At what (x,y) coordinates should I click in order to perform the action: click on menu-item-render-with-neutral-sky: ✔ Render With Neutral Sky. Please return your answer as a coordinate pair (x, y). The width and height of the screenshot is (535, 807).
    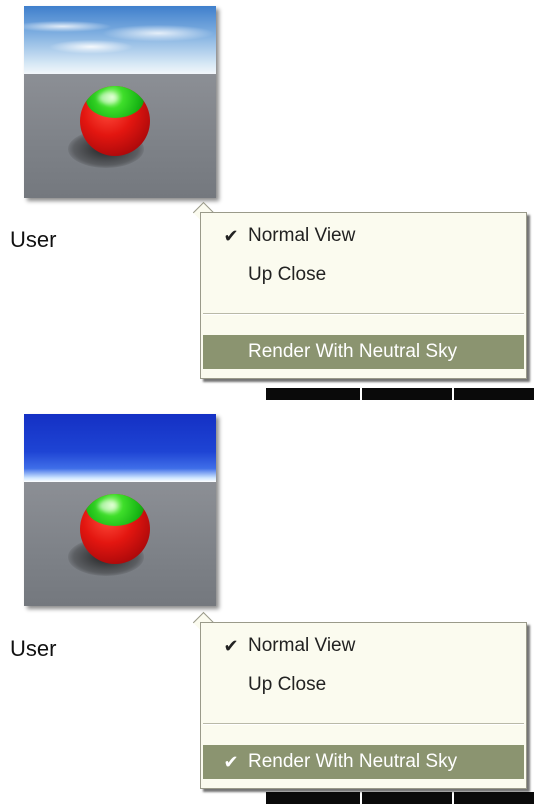
    Looking at the image, I should click on (363, 762).